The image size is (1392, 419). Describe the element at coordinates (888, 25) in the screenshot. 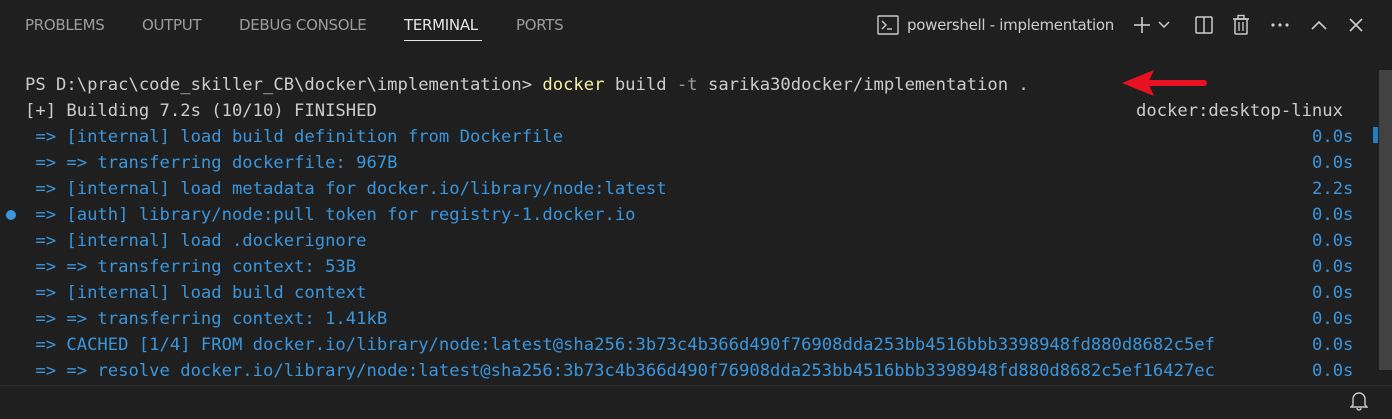

I see `terminal-icon` at that location.